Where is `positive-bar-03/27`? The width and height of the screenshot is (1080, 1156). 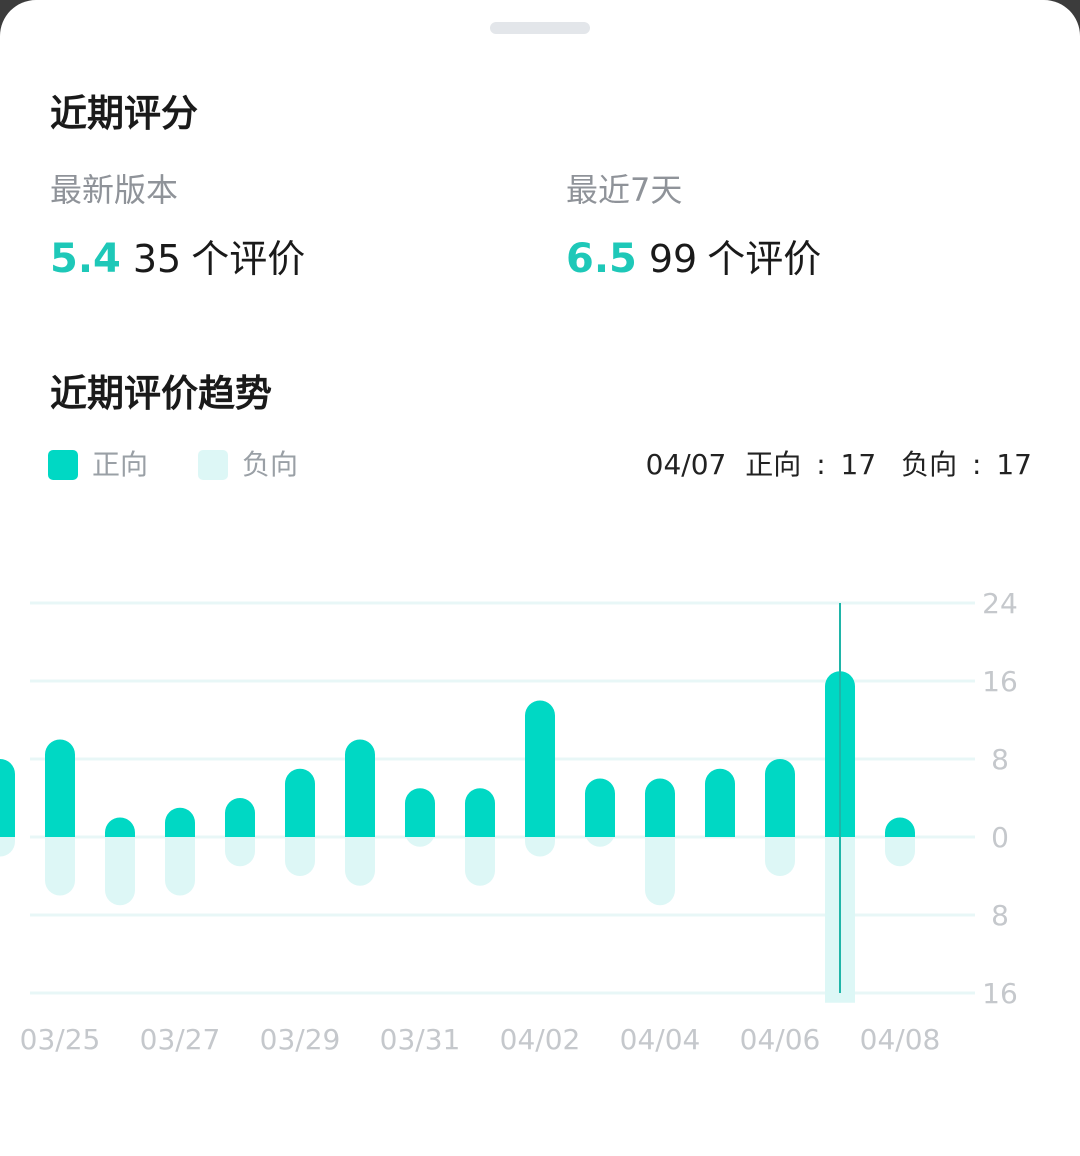 positive-bar-03/27 is located at coordinates (180, 822).